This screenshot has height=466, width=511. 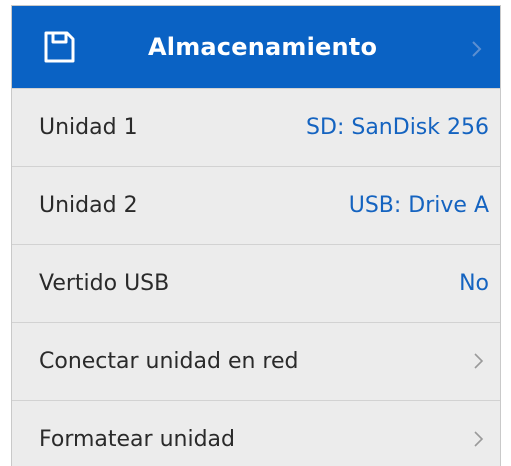 What do you see at coordinates (137, 439) in the screenshot?
I see `row-label: Formatear unidad` at bounding box center [137, 439].